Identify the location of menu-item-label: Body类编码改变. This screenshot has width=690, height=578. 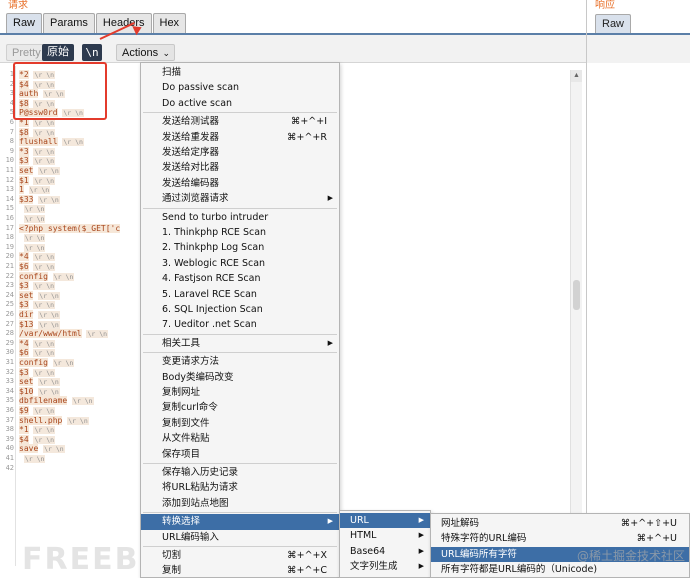
(198, 377).